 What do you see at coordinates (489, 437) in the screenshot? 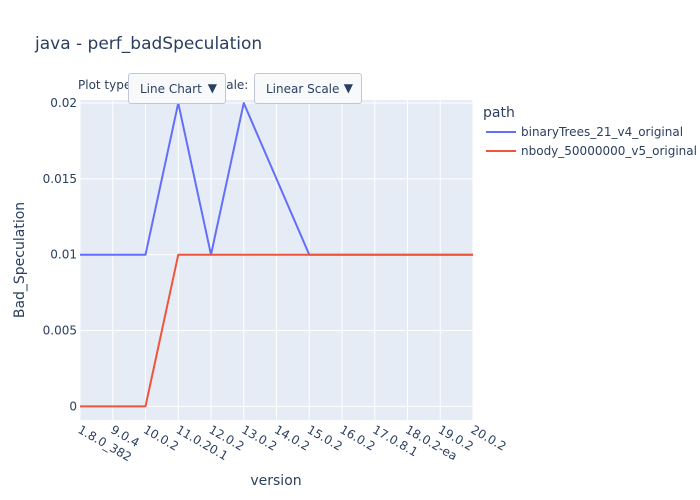
I see `x-tick-label: 20.0.2` at bounding box center [489, 437].